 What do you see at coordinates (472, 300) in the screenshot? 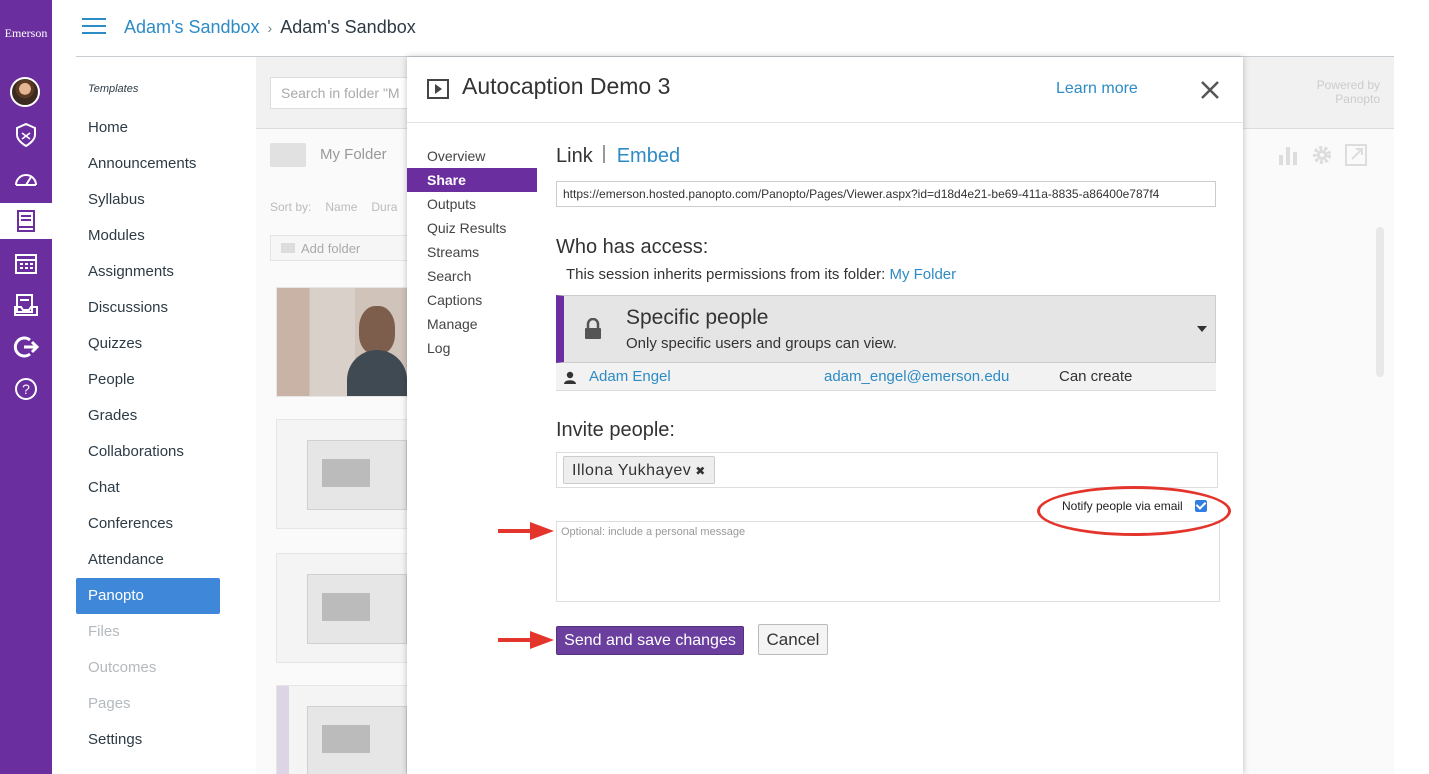
I see `dialog-nav-captions: Captions` at bounding box center [472, 300].